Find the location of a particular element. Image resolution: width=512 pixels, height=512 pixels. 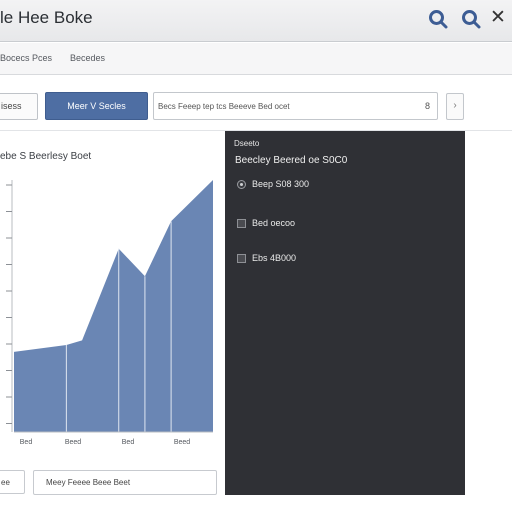

option-label: Bed oecoo is located at coordinates (274, 223).